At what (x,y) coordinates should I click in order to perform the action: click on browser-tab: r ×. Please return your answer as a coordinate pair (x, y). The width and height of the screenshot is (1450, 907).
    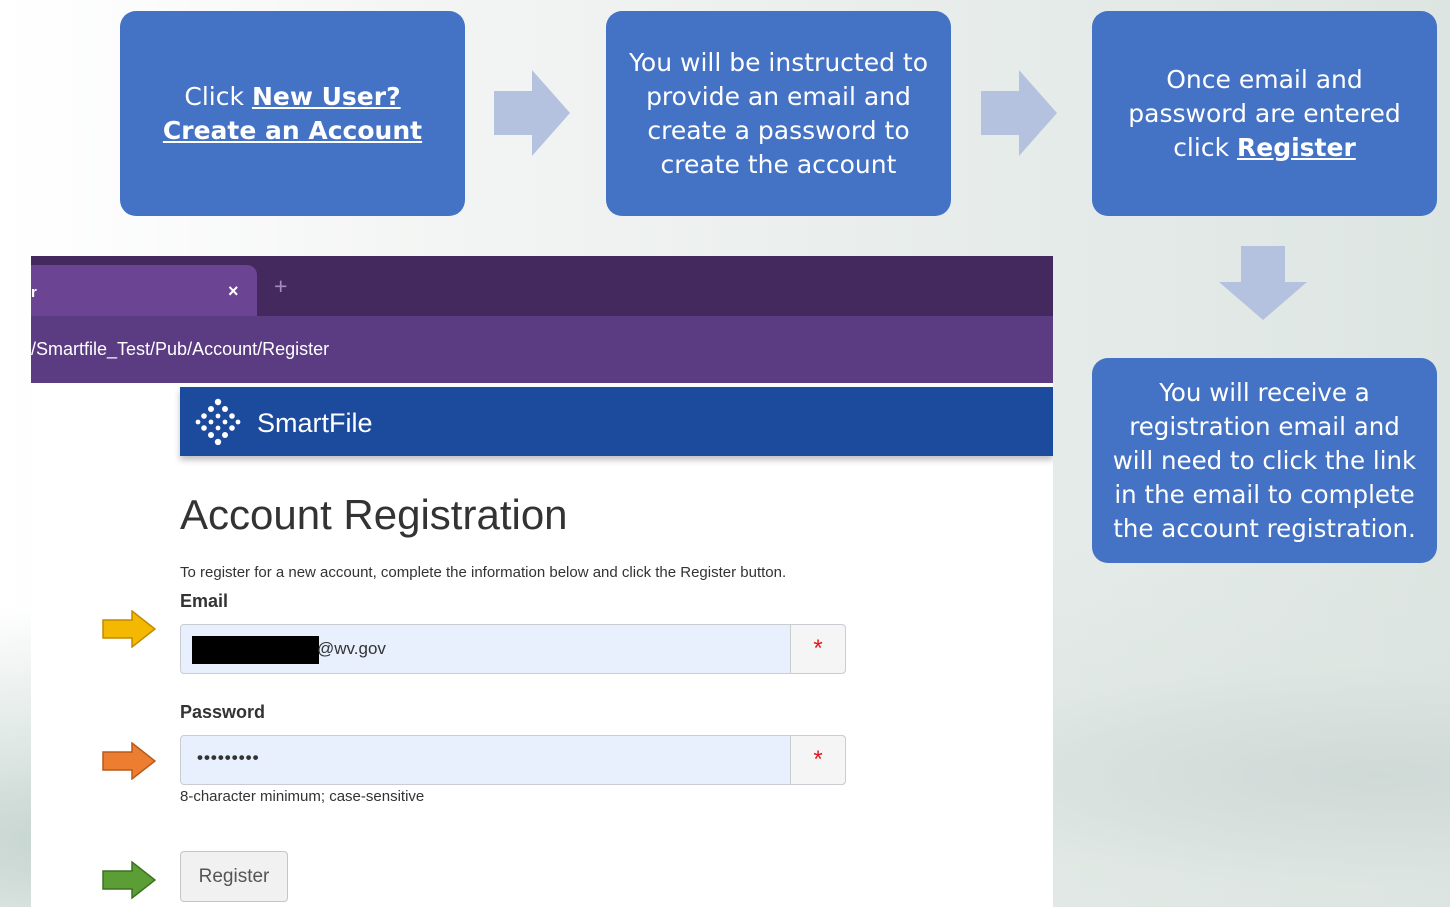
    Looking at the image, I should click on (144, 290).